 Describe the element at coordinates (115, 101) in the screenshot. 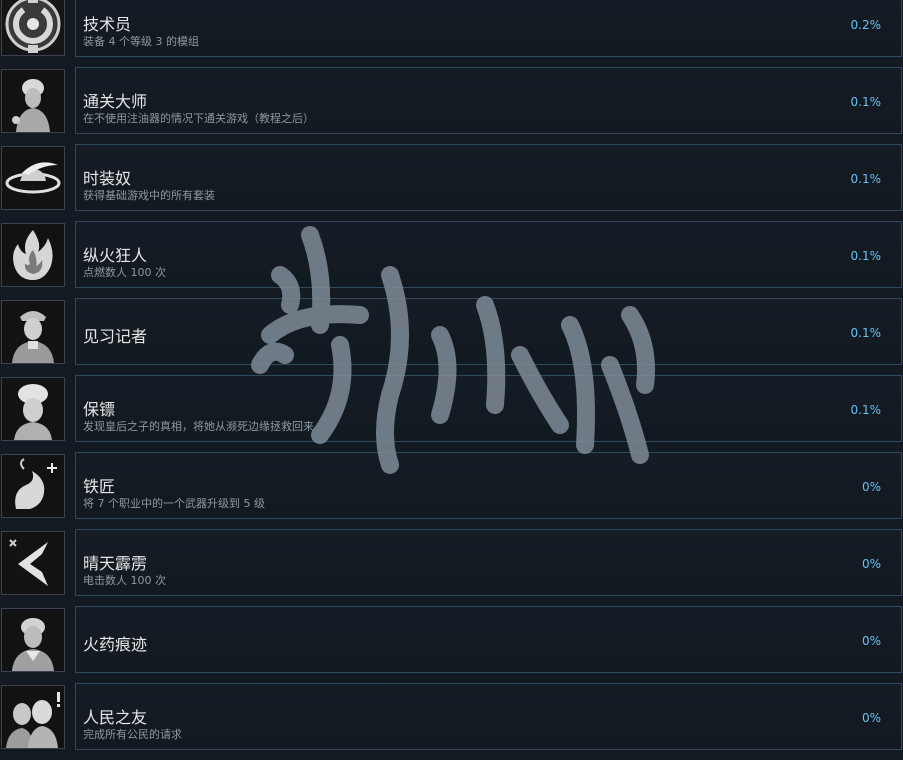

I see `achievement-title: 通关大师` at that location.